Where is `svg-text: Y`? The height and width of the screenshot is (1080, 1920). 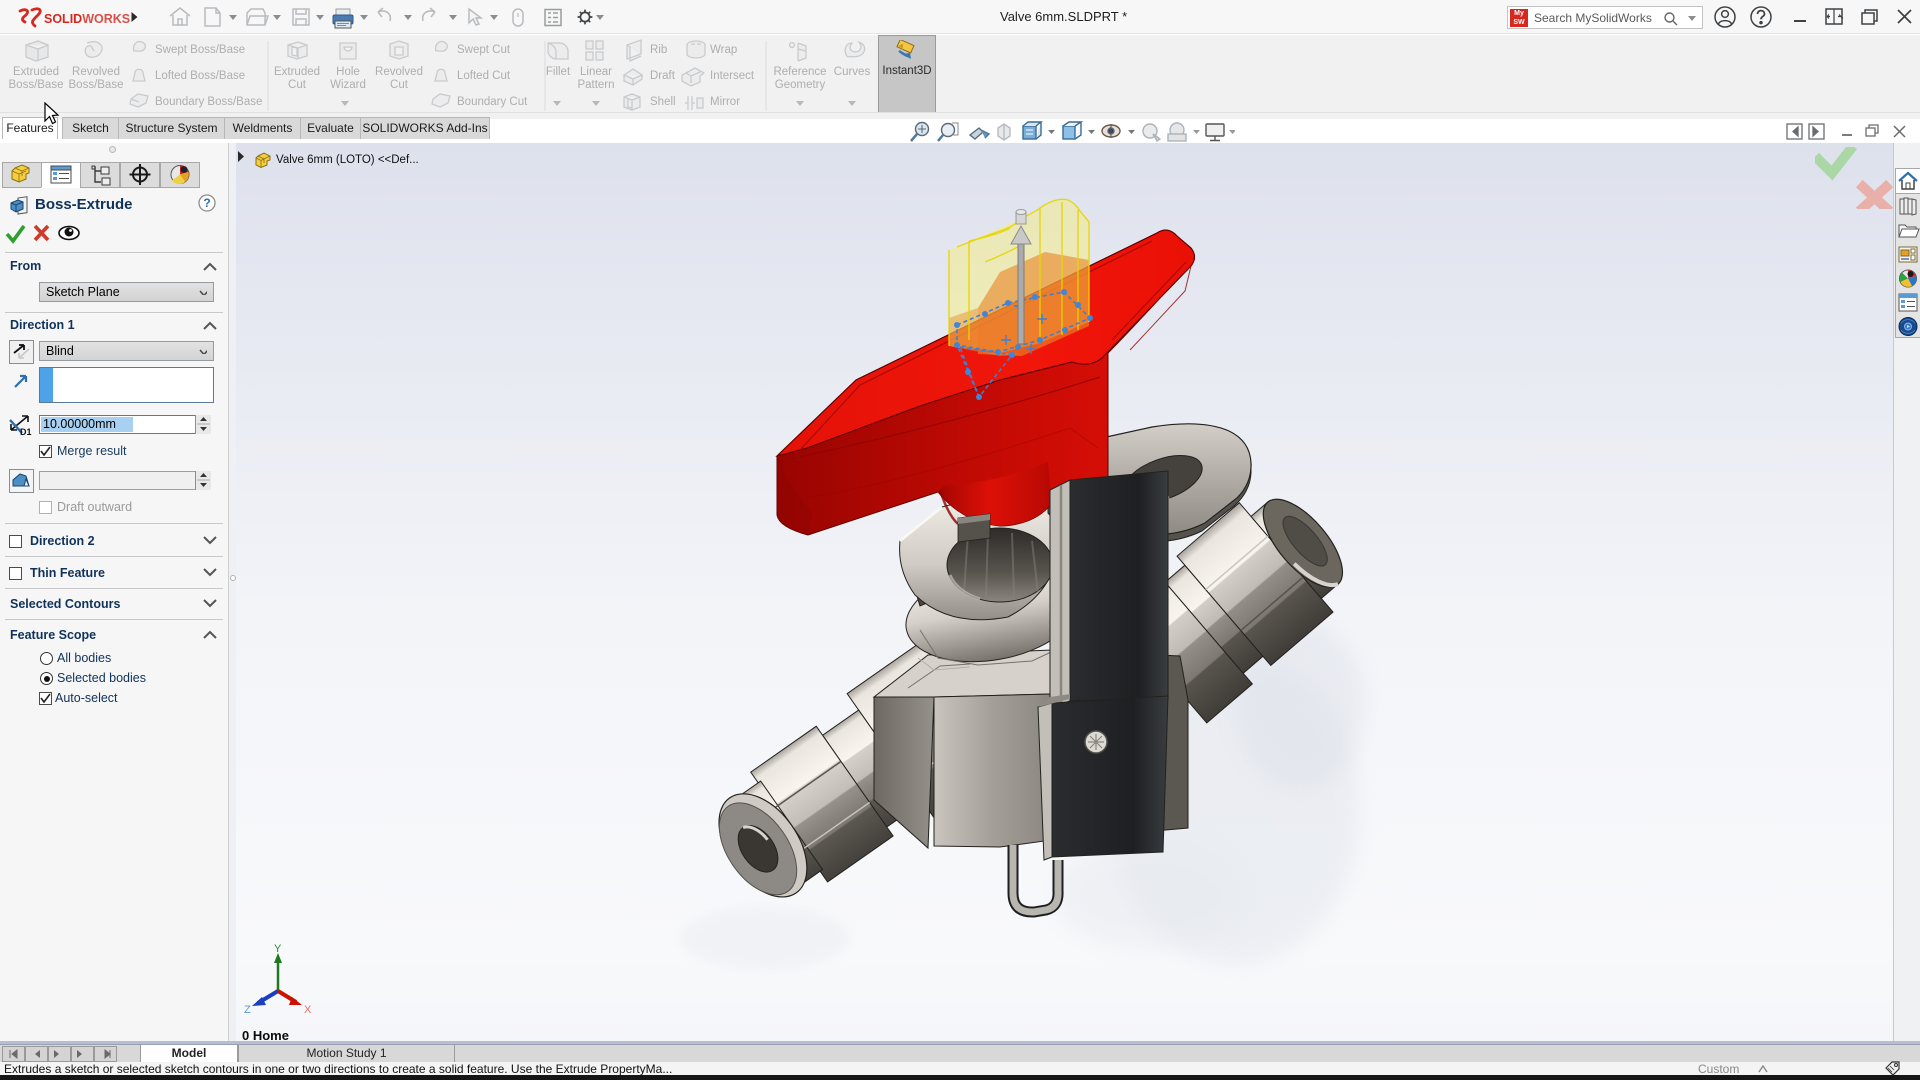 svg-text: Y is located at coordinates (278, 949).